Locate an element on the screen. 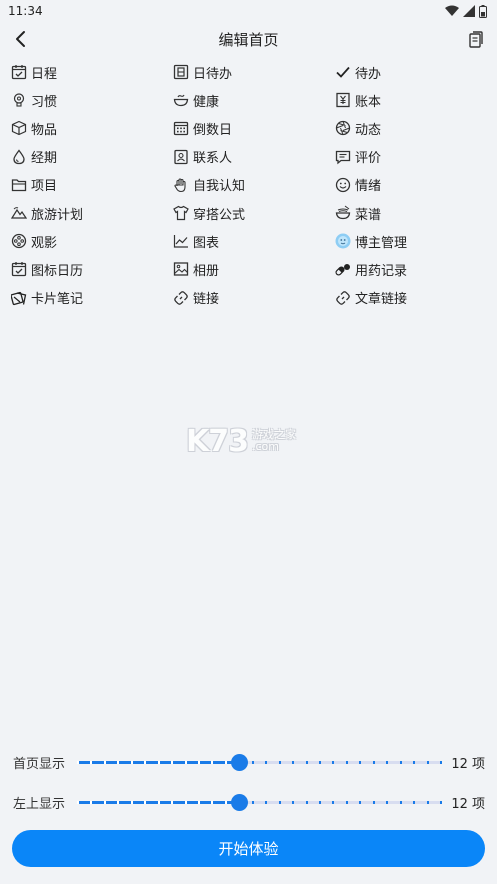 The width and height of the screenshot is (497, 884). module-label: 菜谱 is located at coordinates (368, 215).